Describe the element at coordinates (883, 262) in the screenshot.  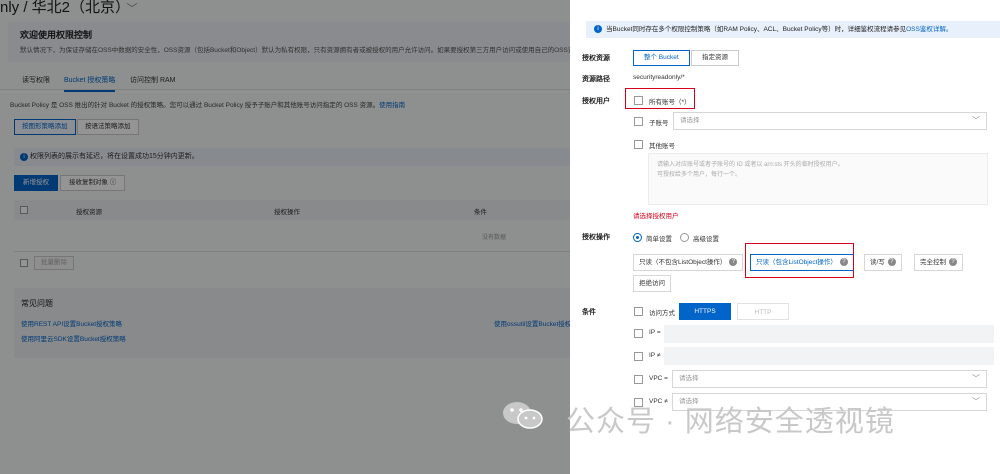
I see `read-write-button: 读/写?` at that location.